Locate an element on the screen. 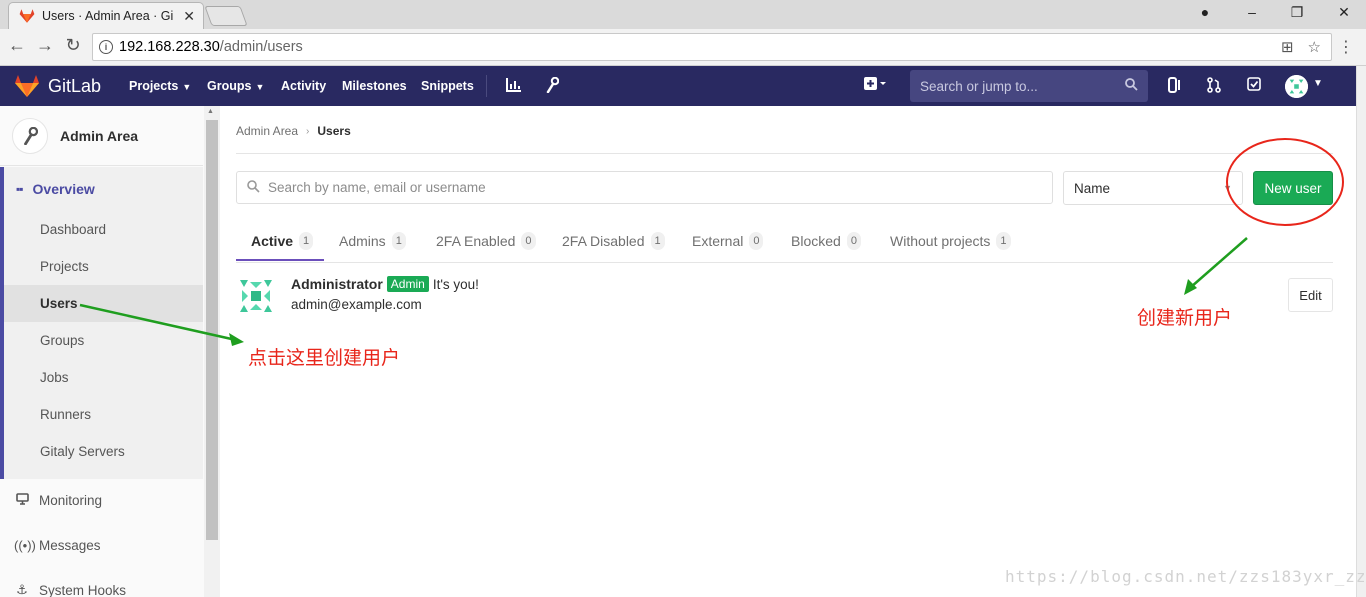  reload-icon: ↻ is located at coordinates (73, 45).